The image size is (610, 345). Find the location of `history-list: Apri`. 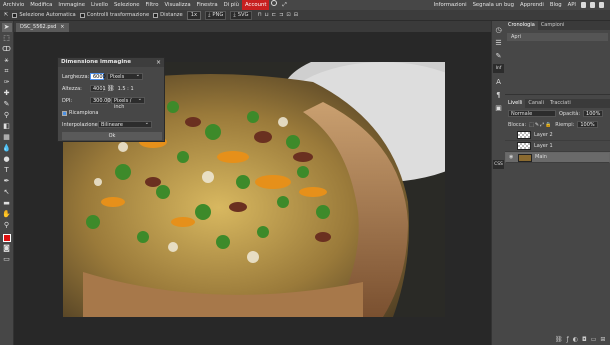

history-list: Apri is located at coordinates (557, 64).